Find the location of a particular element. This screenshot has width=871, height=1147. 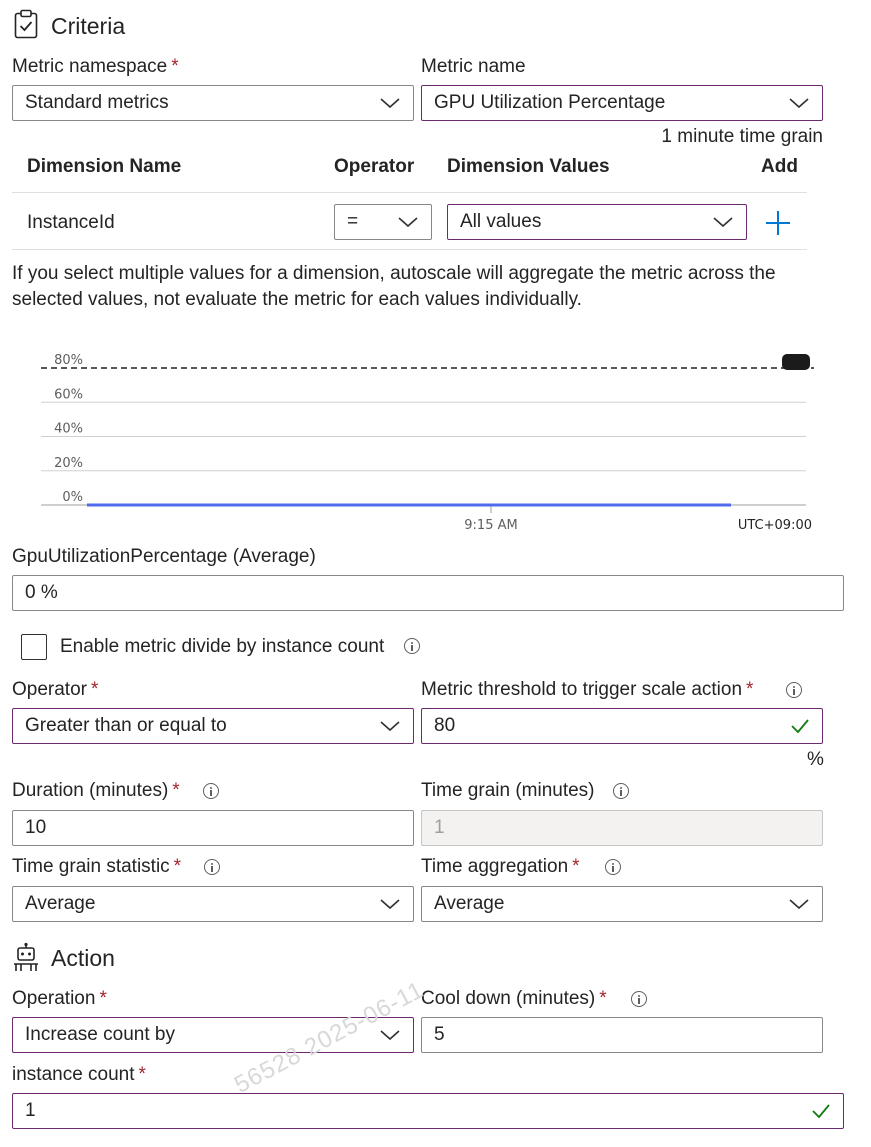

plus-icon is located at coordinates (778, 223).